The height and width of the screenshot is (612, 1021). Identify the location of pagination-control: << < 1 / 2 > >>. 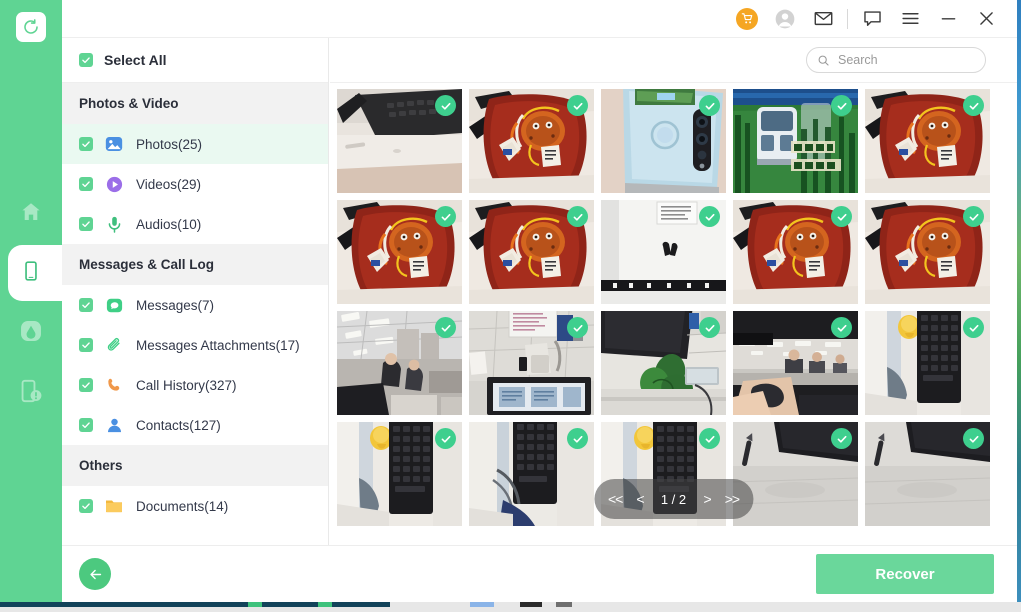
(673, 499).